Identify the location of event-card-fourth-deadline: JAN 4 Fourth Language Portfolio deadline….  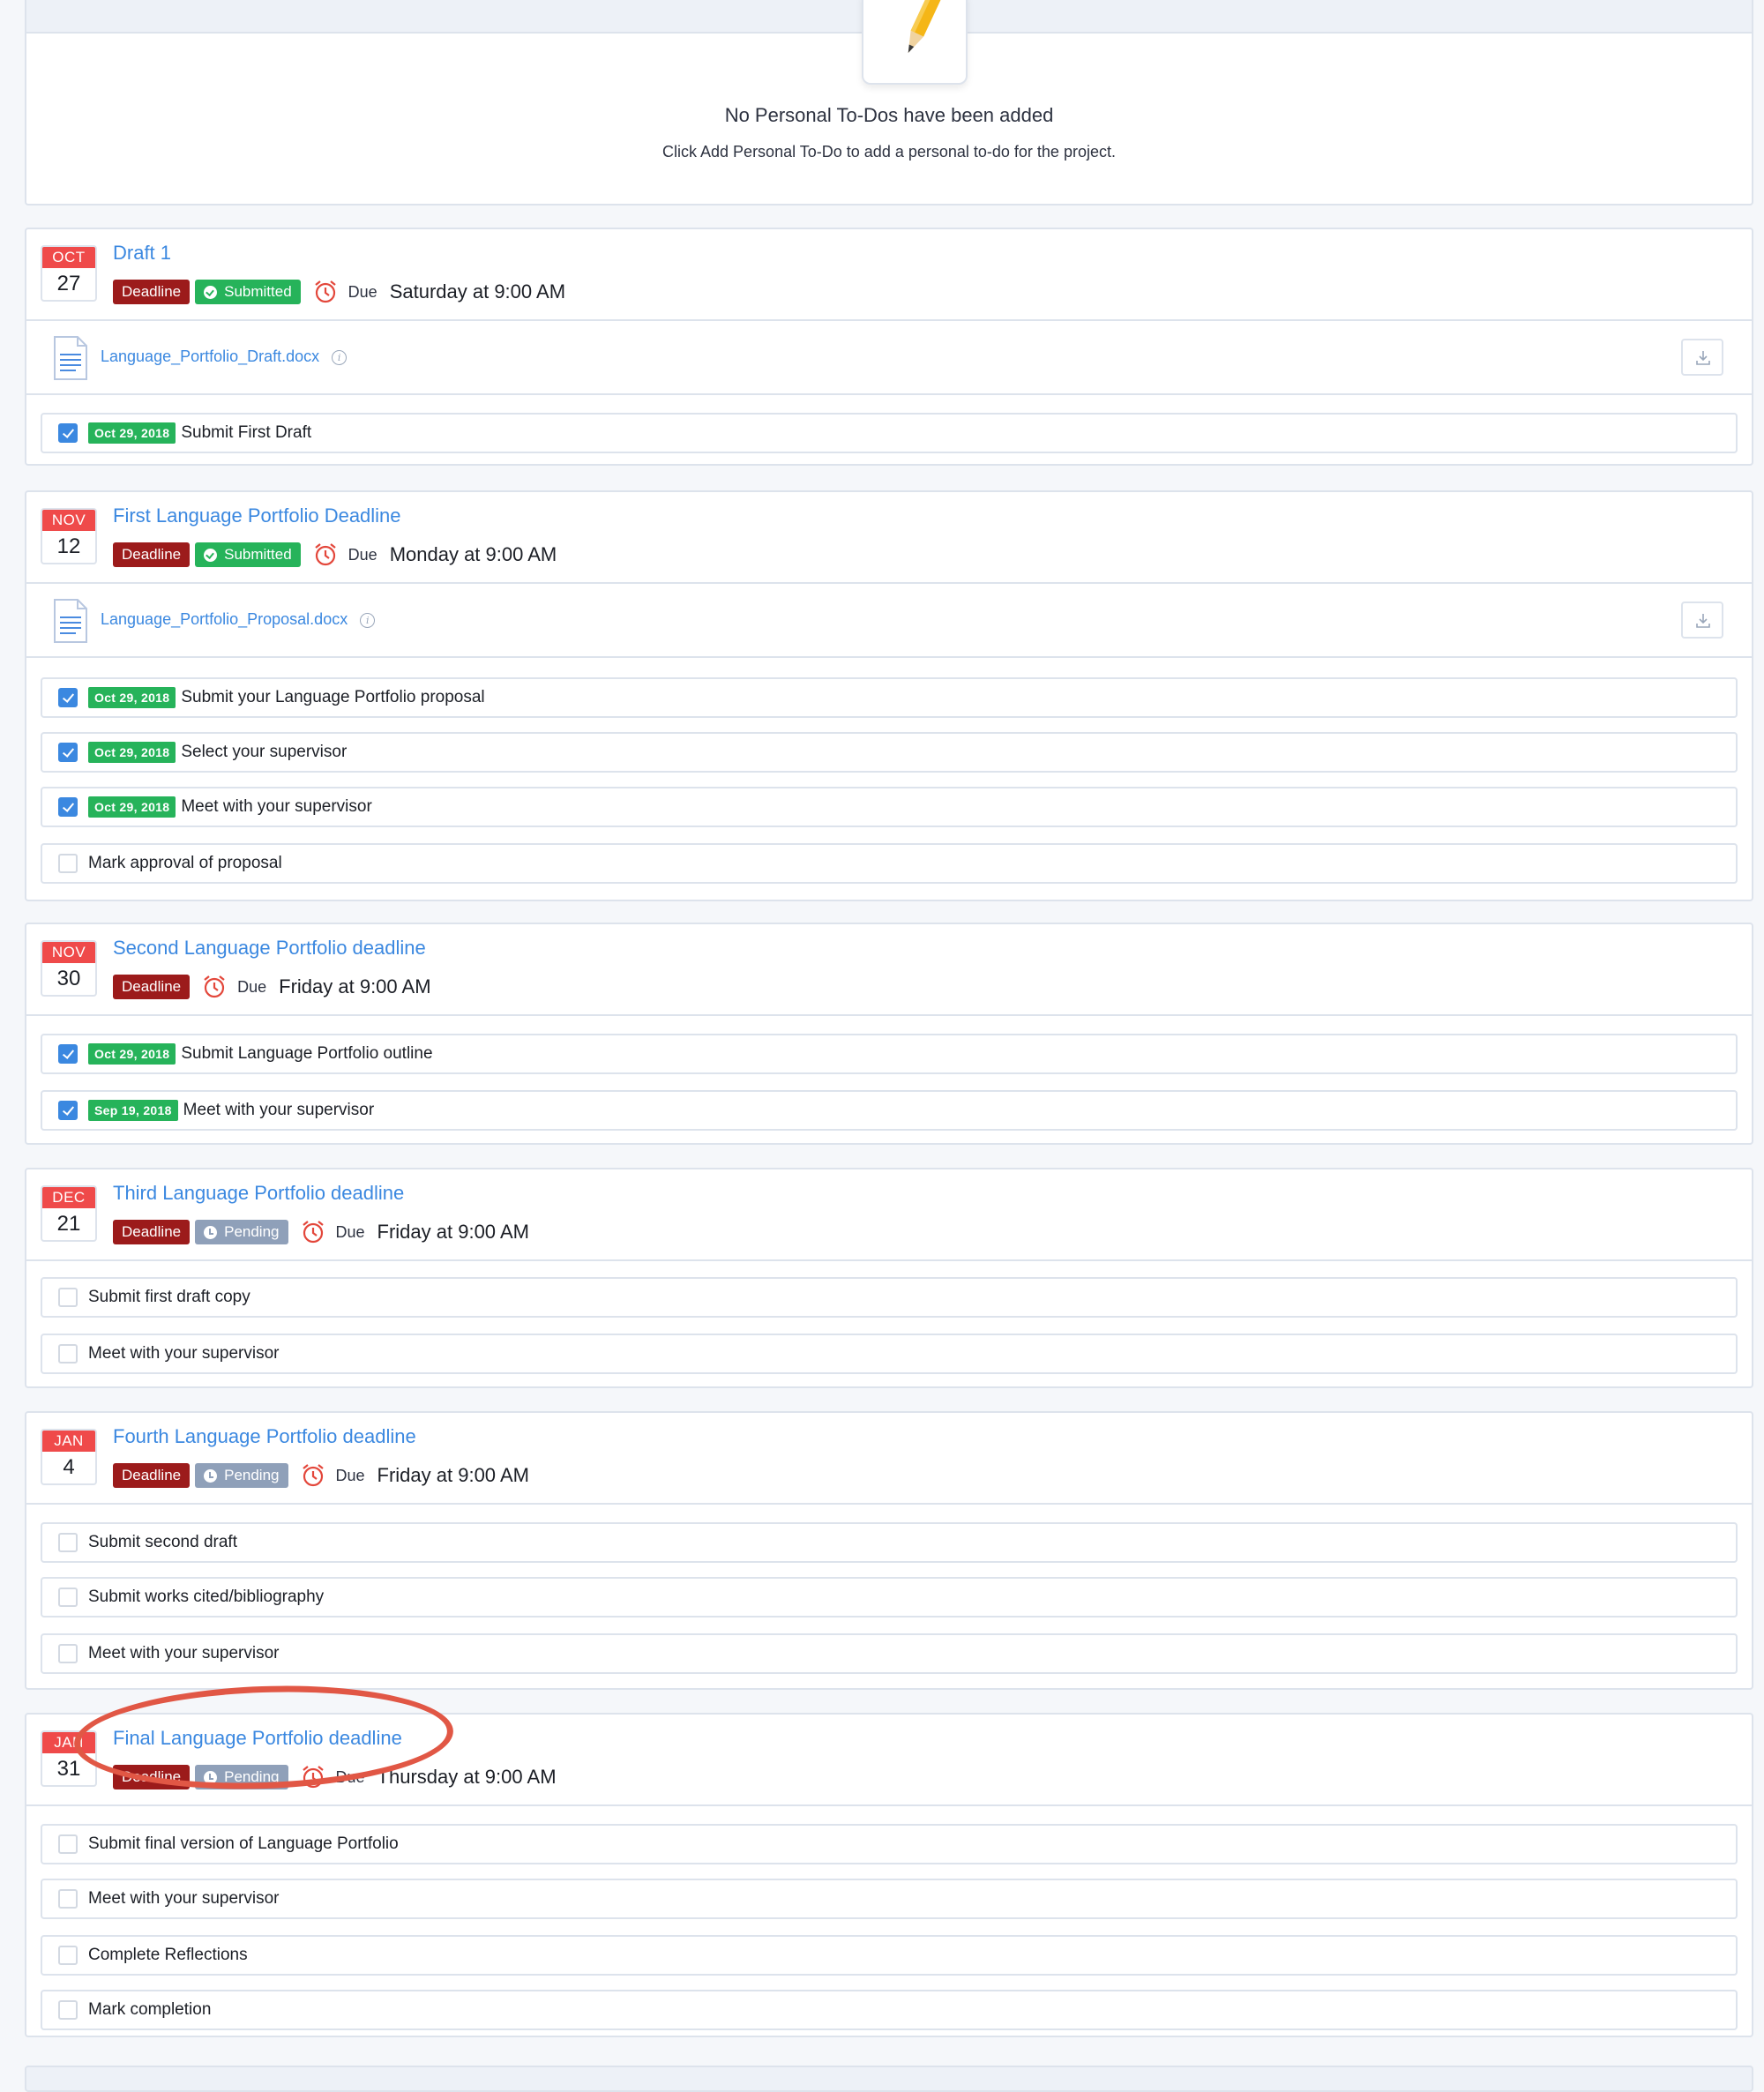
(889, 1550).